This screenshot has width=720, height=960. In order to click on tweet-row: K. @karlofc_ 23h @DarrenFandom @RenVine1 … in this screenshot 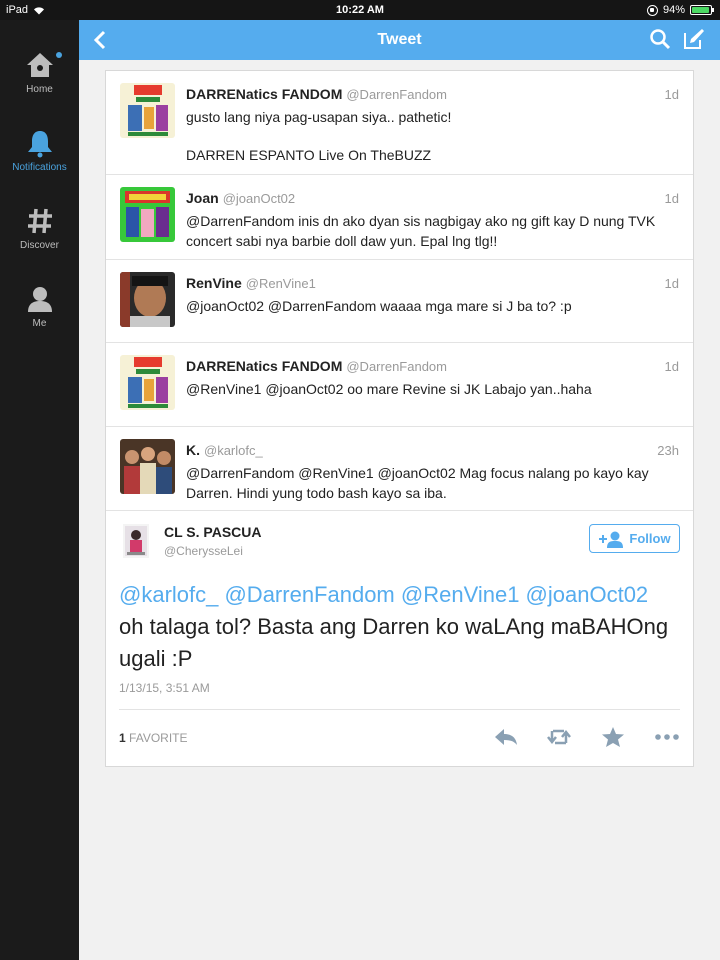, I will do `click(399, 469)`.